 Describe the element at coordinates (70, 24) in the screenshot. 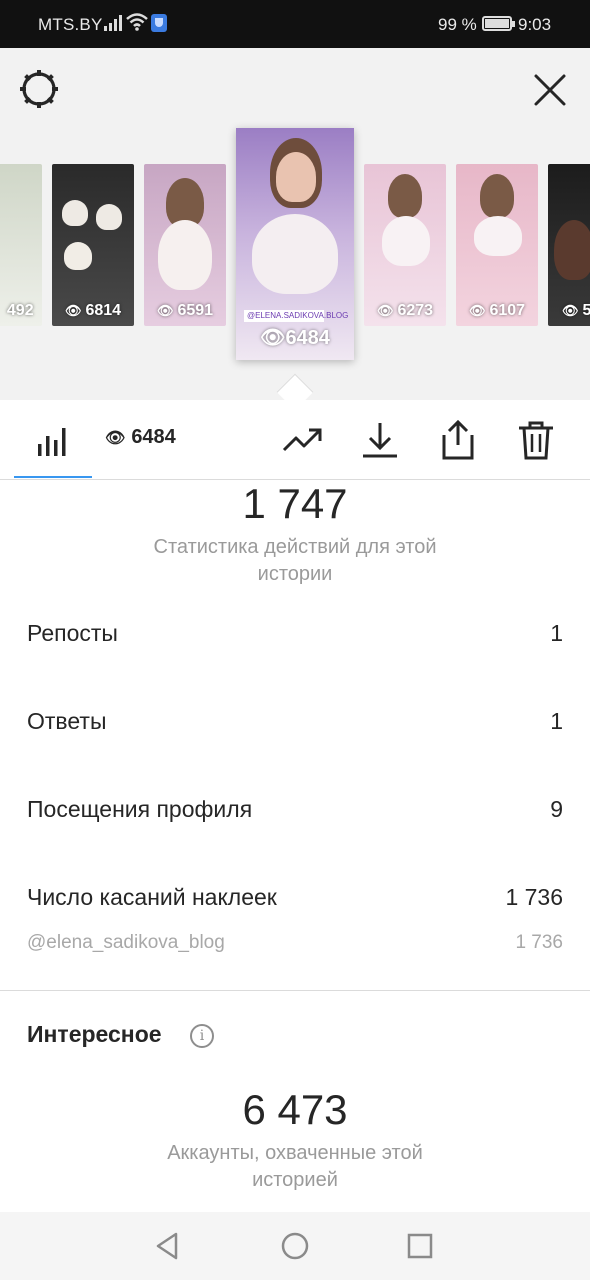

I see `carrier-name: MTS.BY` at that location.